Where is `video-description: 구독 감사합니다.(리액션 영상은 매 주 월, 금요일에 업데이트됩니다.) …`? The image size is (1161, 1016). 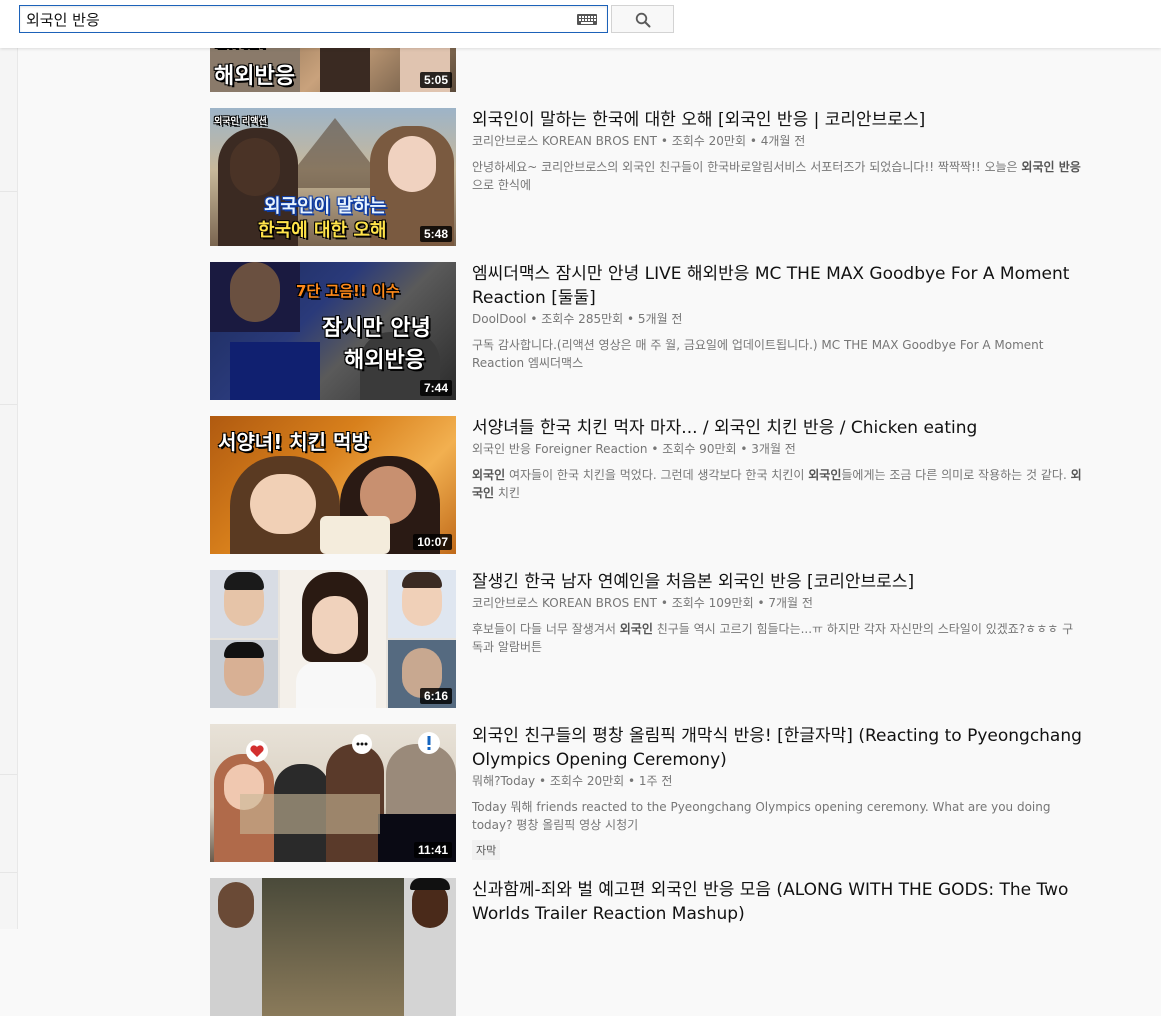 video-description: 구독 감사합니다.(리액션 영상은 매 주 월, 금요일에 업데이트됩니다.) … is located at coordinates (777, 354).